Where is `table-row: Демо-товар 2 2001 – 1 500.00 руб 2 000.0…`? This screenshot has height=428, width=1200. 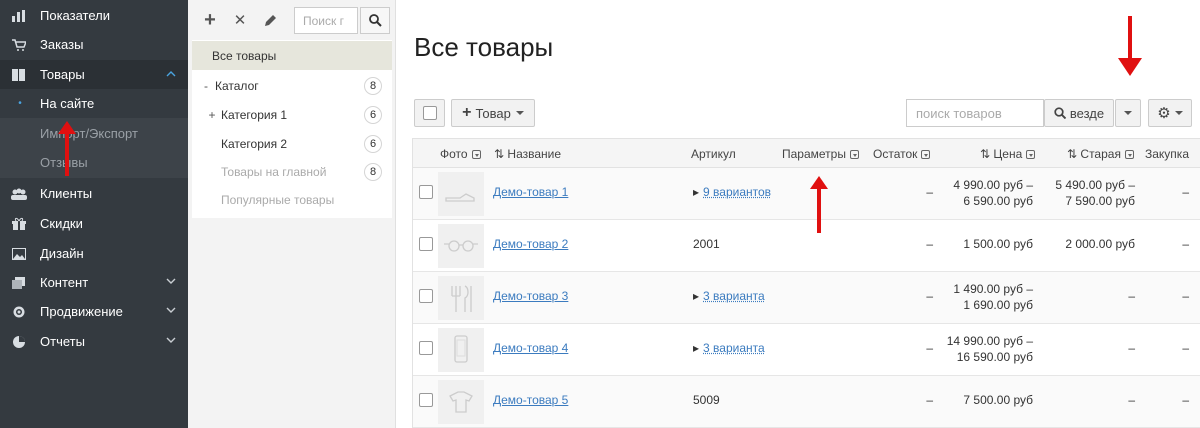
table-row: Демо-товар 2 2001 – 1 500.00 руб 2 000.0… is located at coordinates (806, 246).